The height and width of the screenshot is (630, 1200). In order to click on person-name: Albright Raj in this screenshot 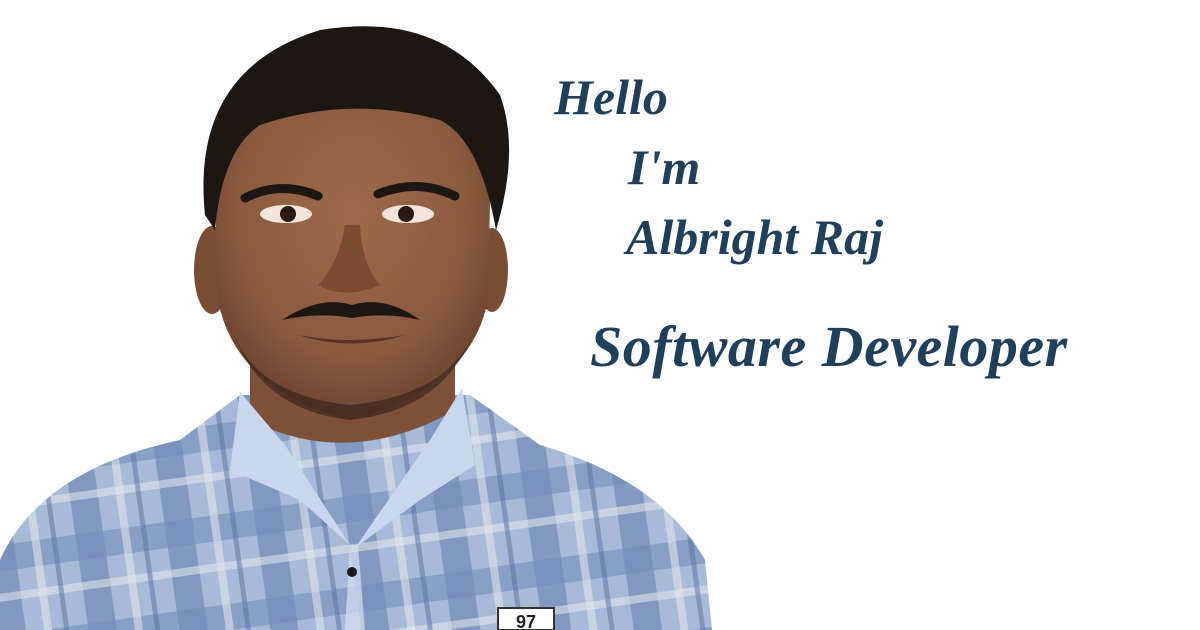, I will do `click(755, 237)`.